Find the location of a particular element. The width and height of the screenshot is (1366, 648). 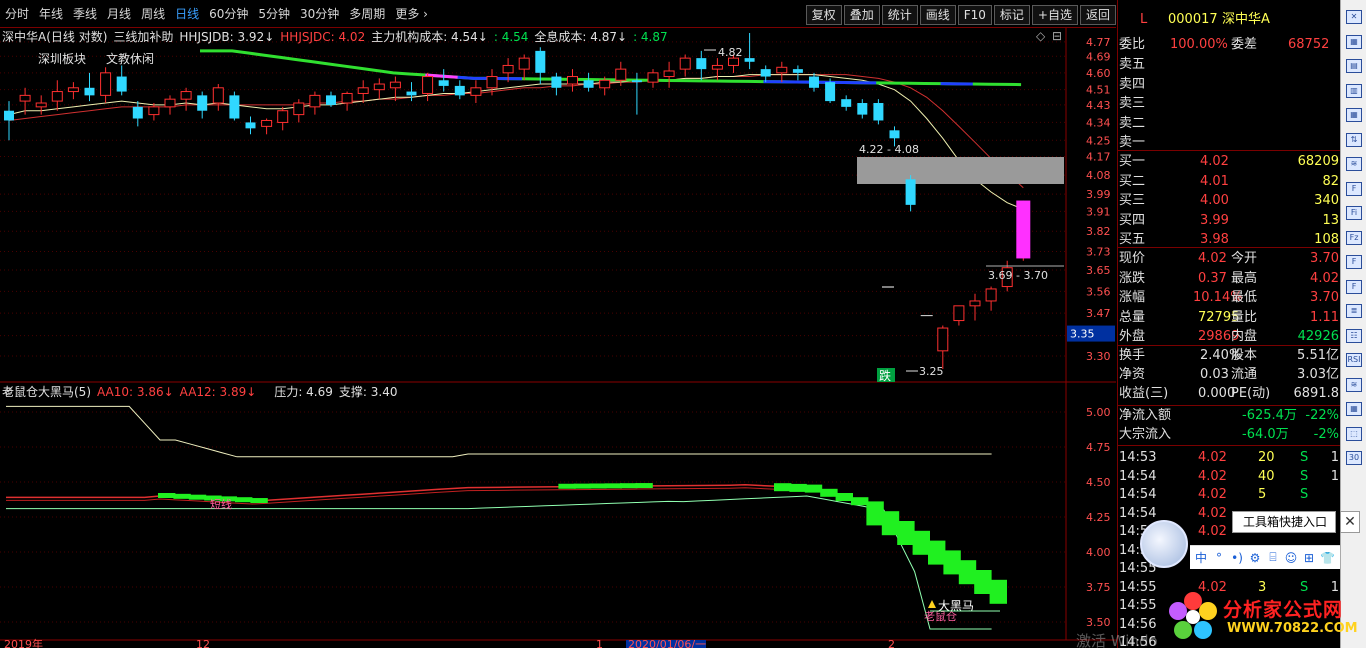

indicator-title: 三线加补助 is located at coordinates (143, 37).